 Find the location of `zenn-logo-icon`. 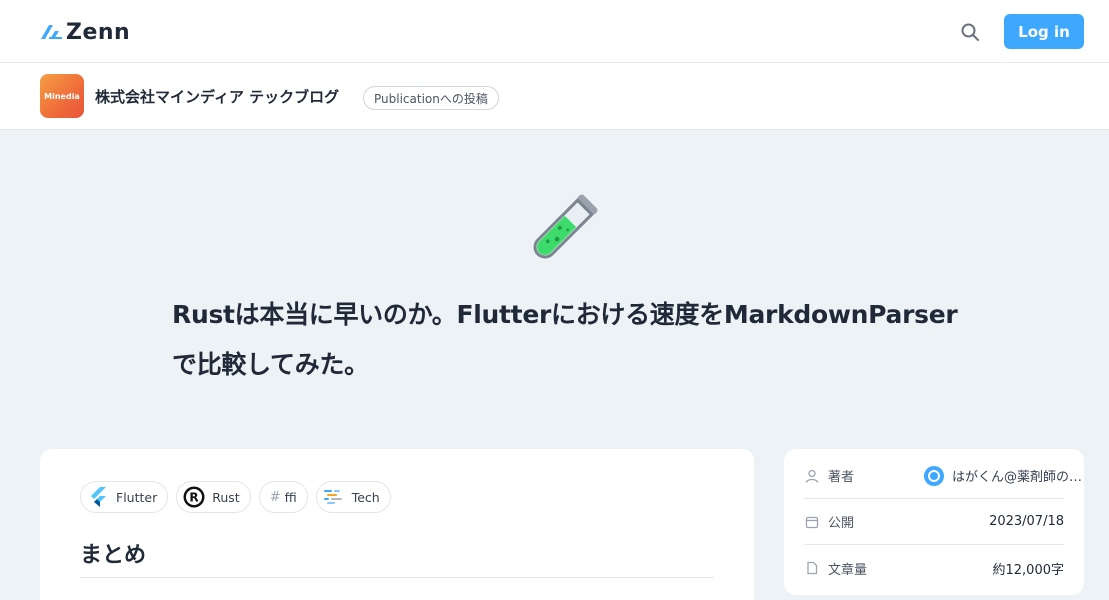

zenn-logo-icon is located at coordinates (51, 32).